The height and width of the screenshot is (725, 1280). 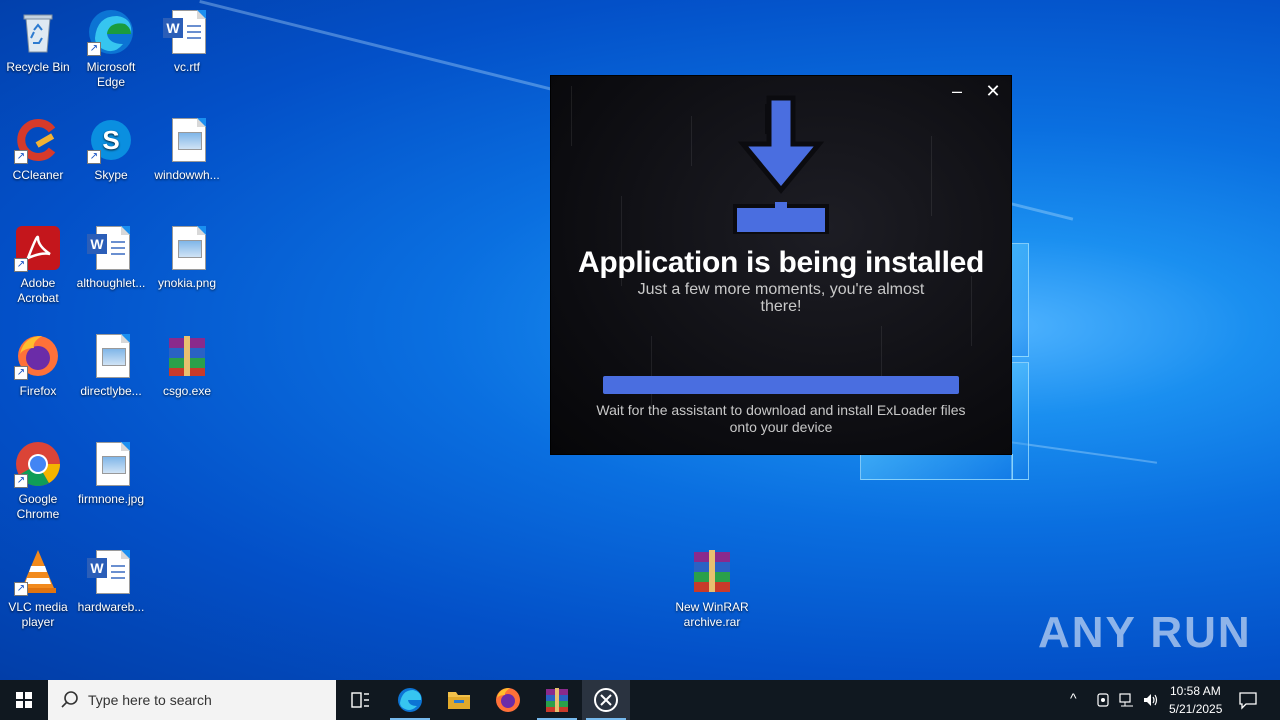 What do you see at coordinates (957, 91) in the screenshot?
I see `minimize-button: –` at bounding box center [957, 91].